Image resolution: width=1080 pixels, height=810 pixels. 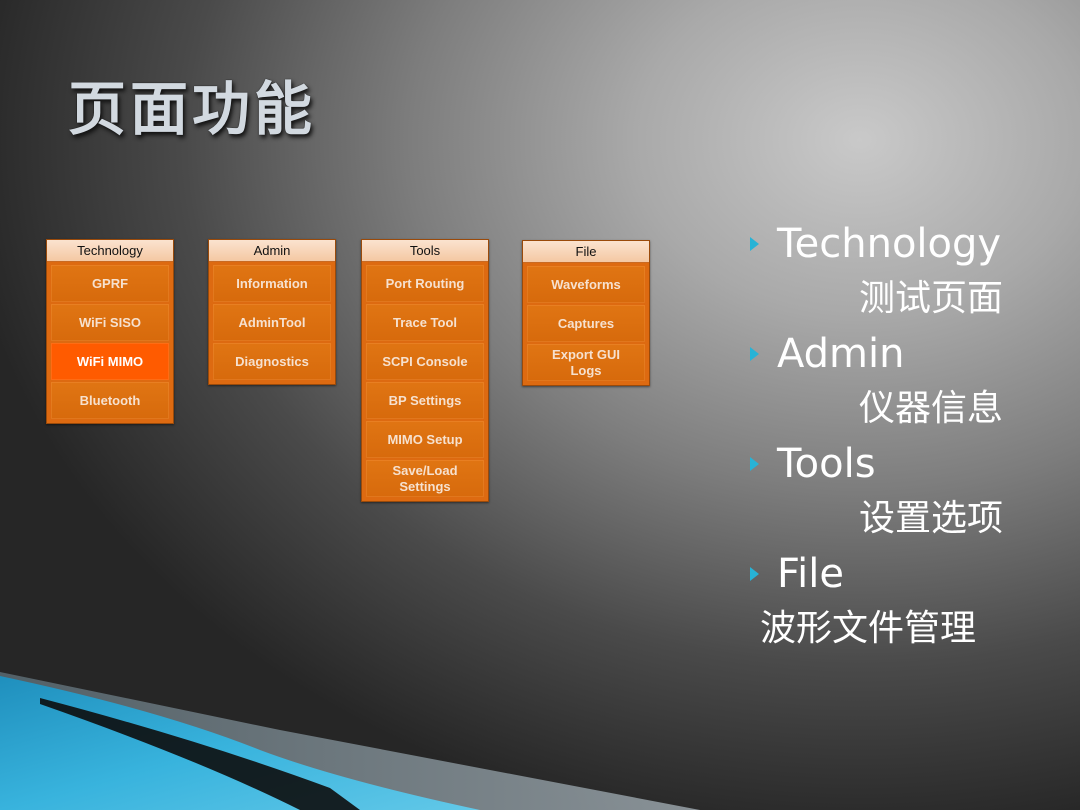 What do you see at coordinates (272, 251) in the screenshot?
I see `admin-menu-header: Admin` at bounding box center [272, 251].